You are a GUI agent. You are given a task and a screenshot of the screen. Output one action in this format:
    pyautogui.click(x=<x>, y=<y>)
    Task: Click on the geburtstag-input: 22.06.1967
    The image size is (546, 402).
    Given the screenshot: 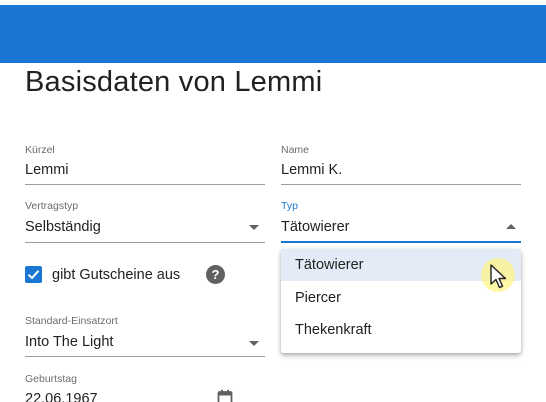 What is the action you would take?
    pyautogui.click(x=61, y=396)
    